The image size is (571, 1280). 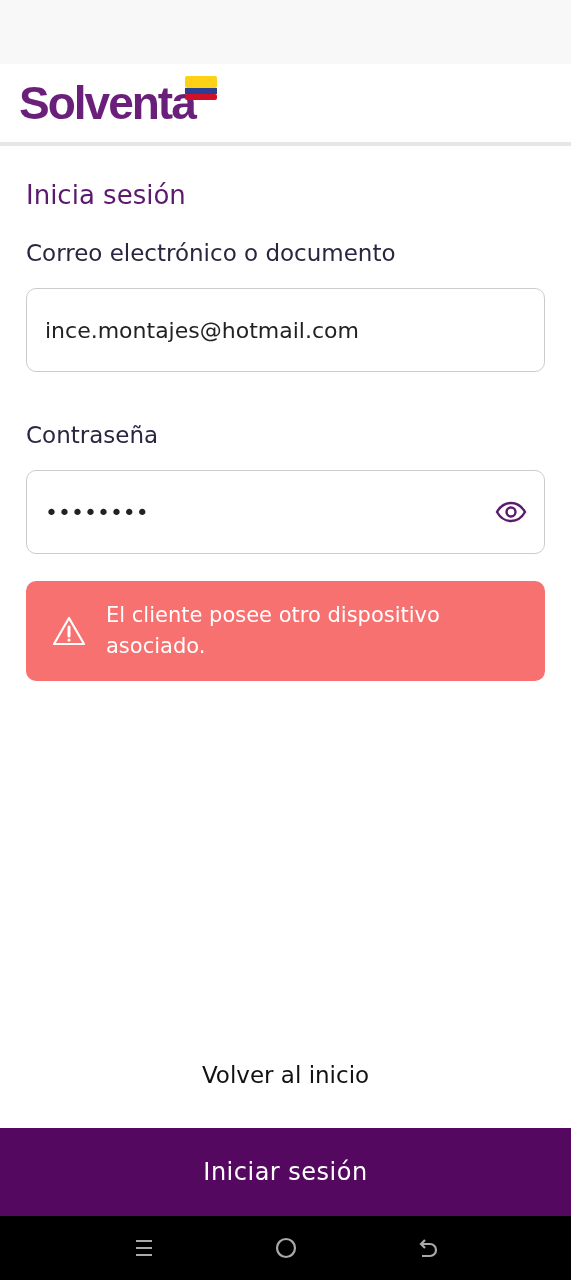 I want to click on email-field: ince.montajes@hotmail.com, so click(x=285, y=330).